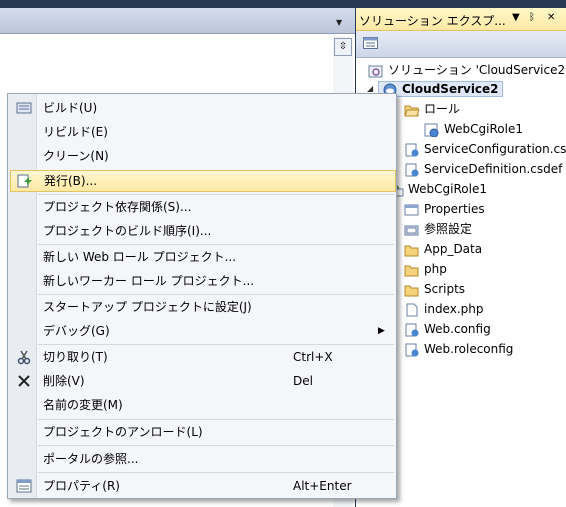  I want to click on tree-item-properties: Properties, so click(444, 209).